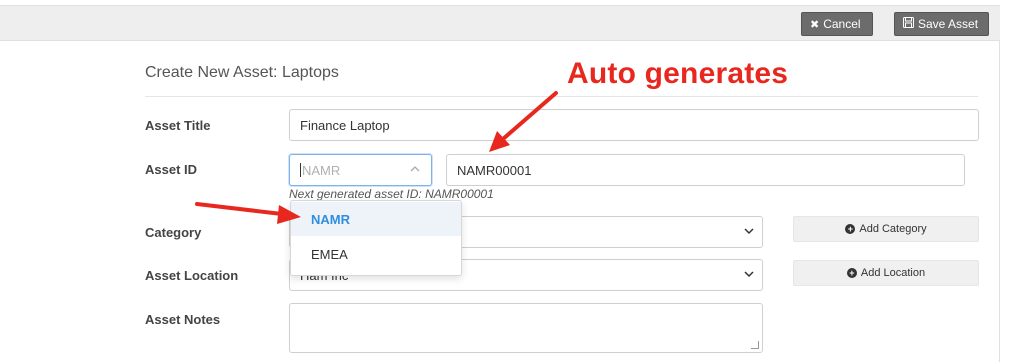 This screenshot has width=1024, height=362. Describe the element at coordinates (893, 229) in the screenshot. I see `add-category-label: Add Category` at that location.